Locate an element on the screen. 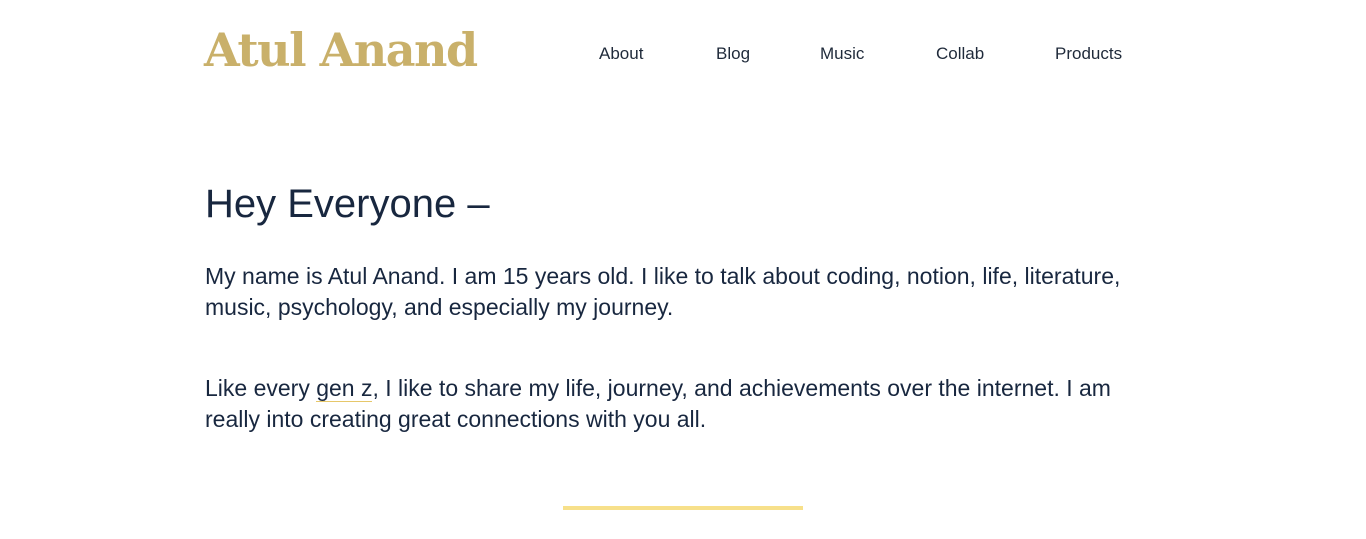  main-nav: About Blog Music Collab Products is located at coordinates (683, 54).